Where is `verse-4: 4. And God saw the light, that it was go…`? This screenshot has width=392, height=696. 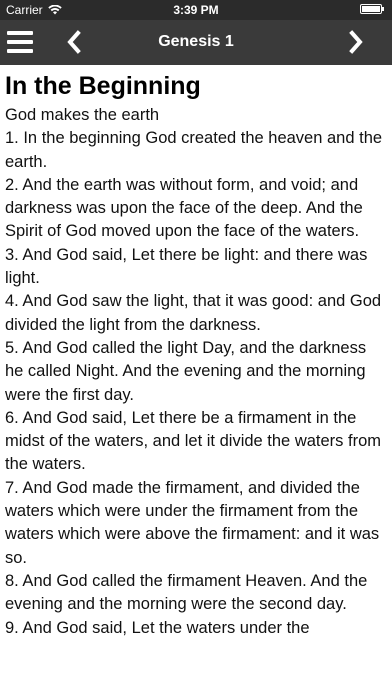
verse-4: 4. And God saw the light, that it was go… is located at coordinates (193, 313).